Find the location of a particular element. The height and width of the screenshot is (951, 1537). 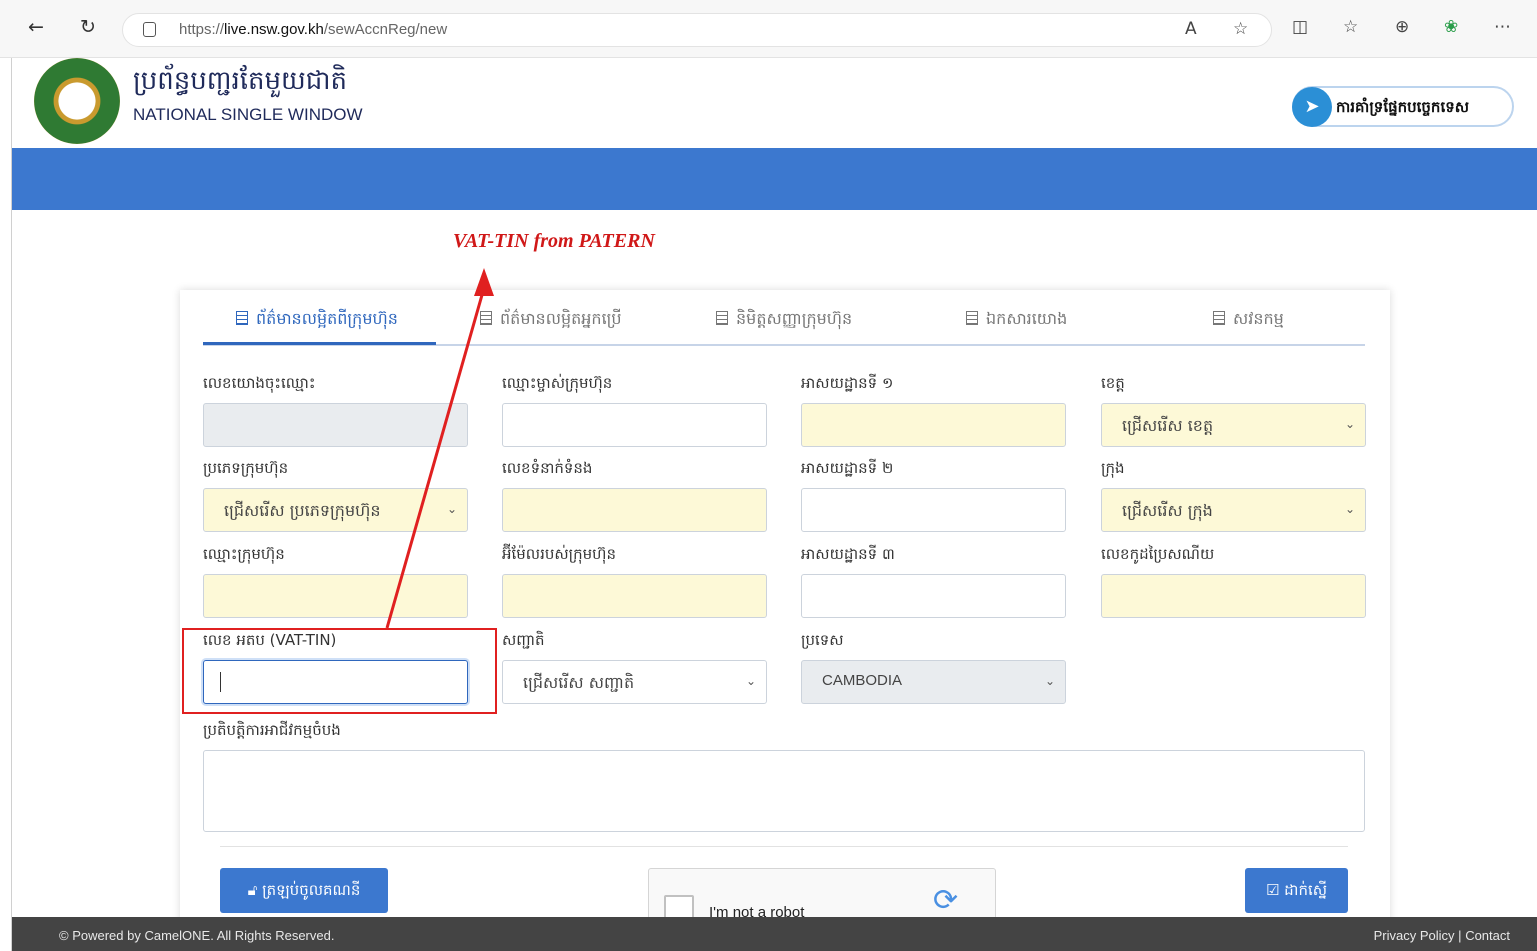

telegram-icon: ➤ is located at coordinates (1312, 107).